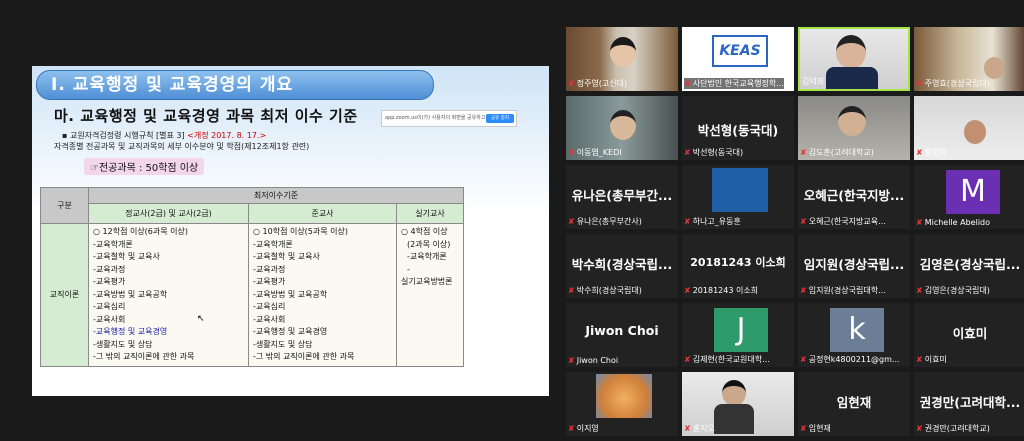 This screenshot has height=441, width=1024. Describe the element at coordinates (969, 404) in the screenshot. I see `participant-tile: 권경만(고려대학... ✘ 권경만(고려대학교)` at that location.